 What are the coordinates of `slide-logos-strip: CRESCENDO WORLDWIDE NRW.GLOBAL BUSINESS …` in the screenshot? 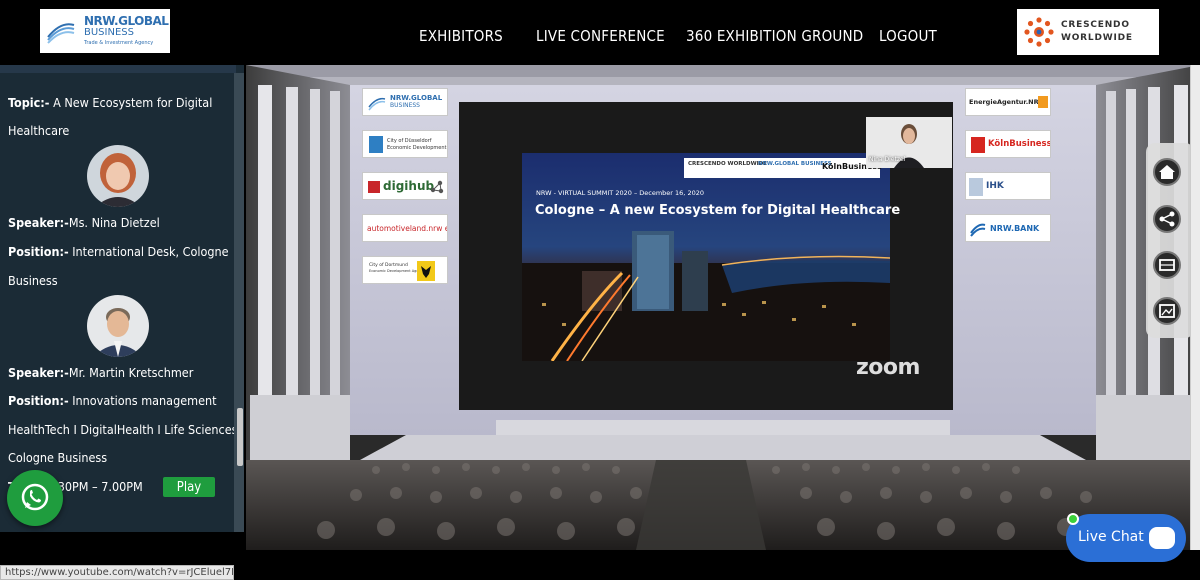 It's located at (783, 168).